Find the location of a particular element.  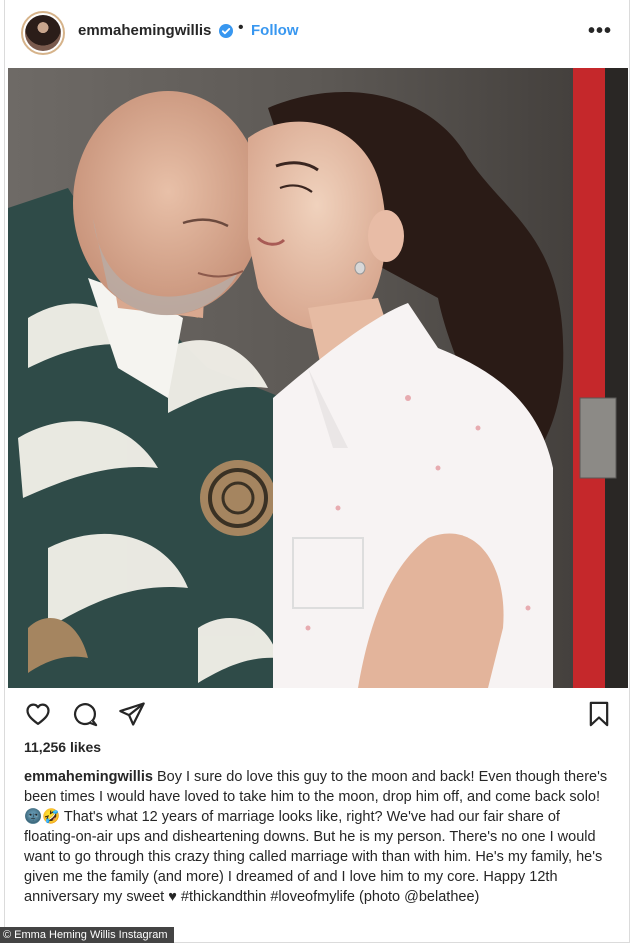

share-icon is located at coordinates (132, 714).